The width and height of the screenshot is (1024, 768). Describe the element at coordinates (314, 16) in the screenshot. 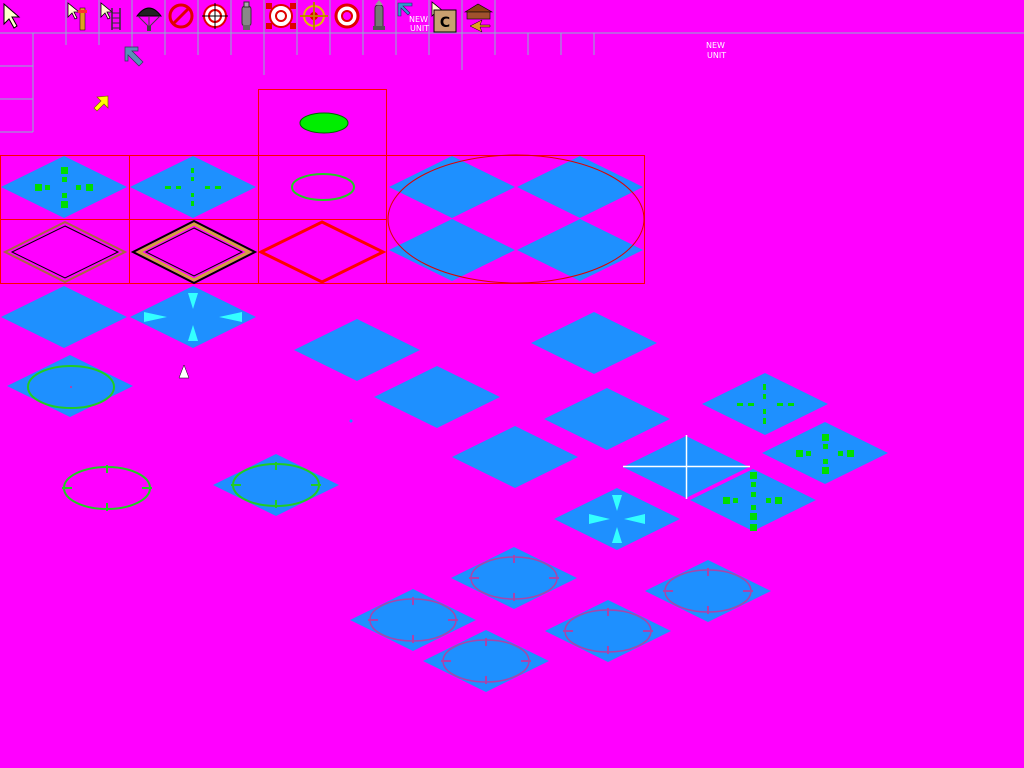

I see `target-bracket-yellow-icon` at that location.